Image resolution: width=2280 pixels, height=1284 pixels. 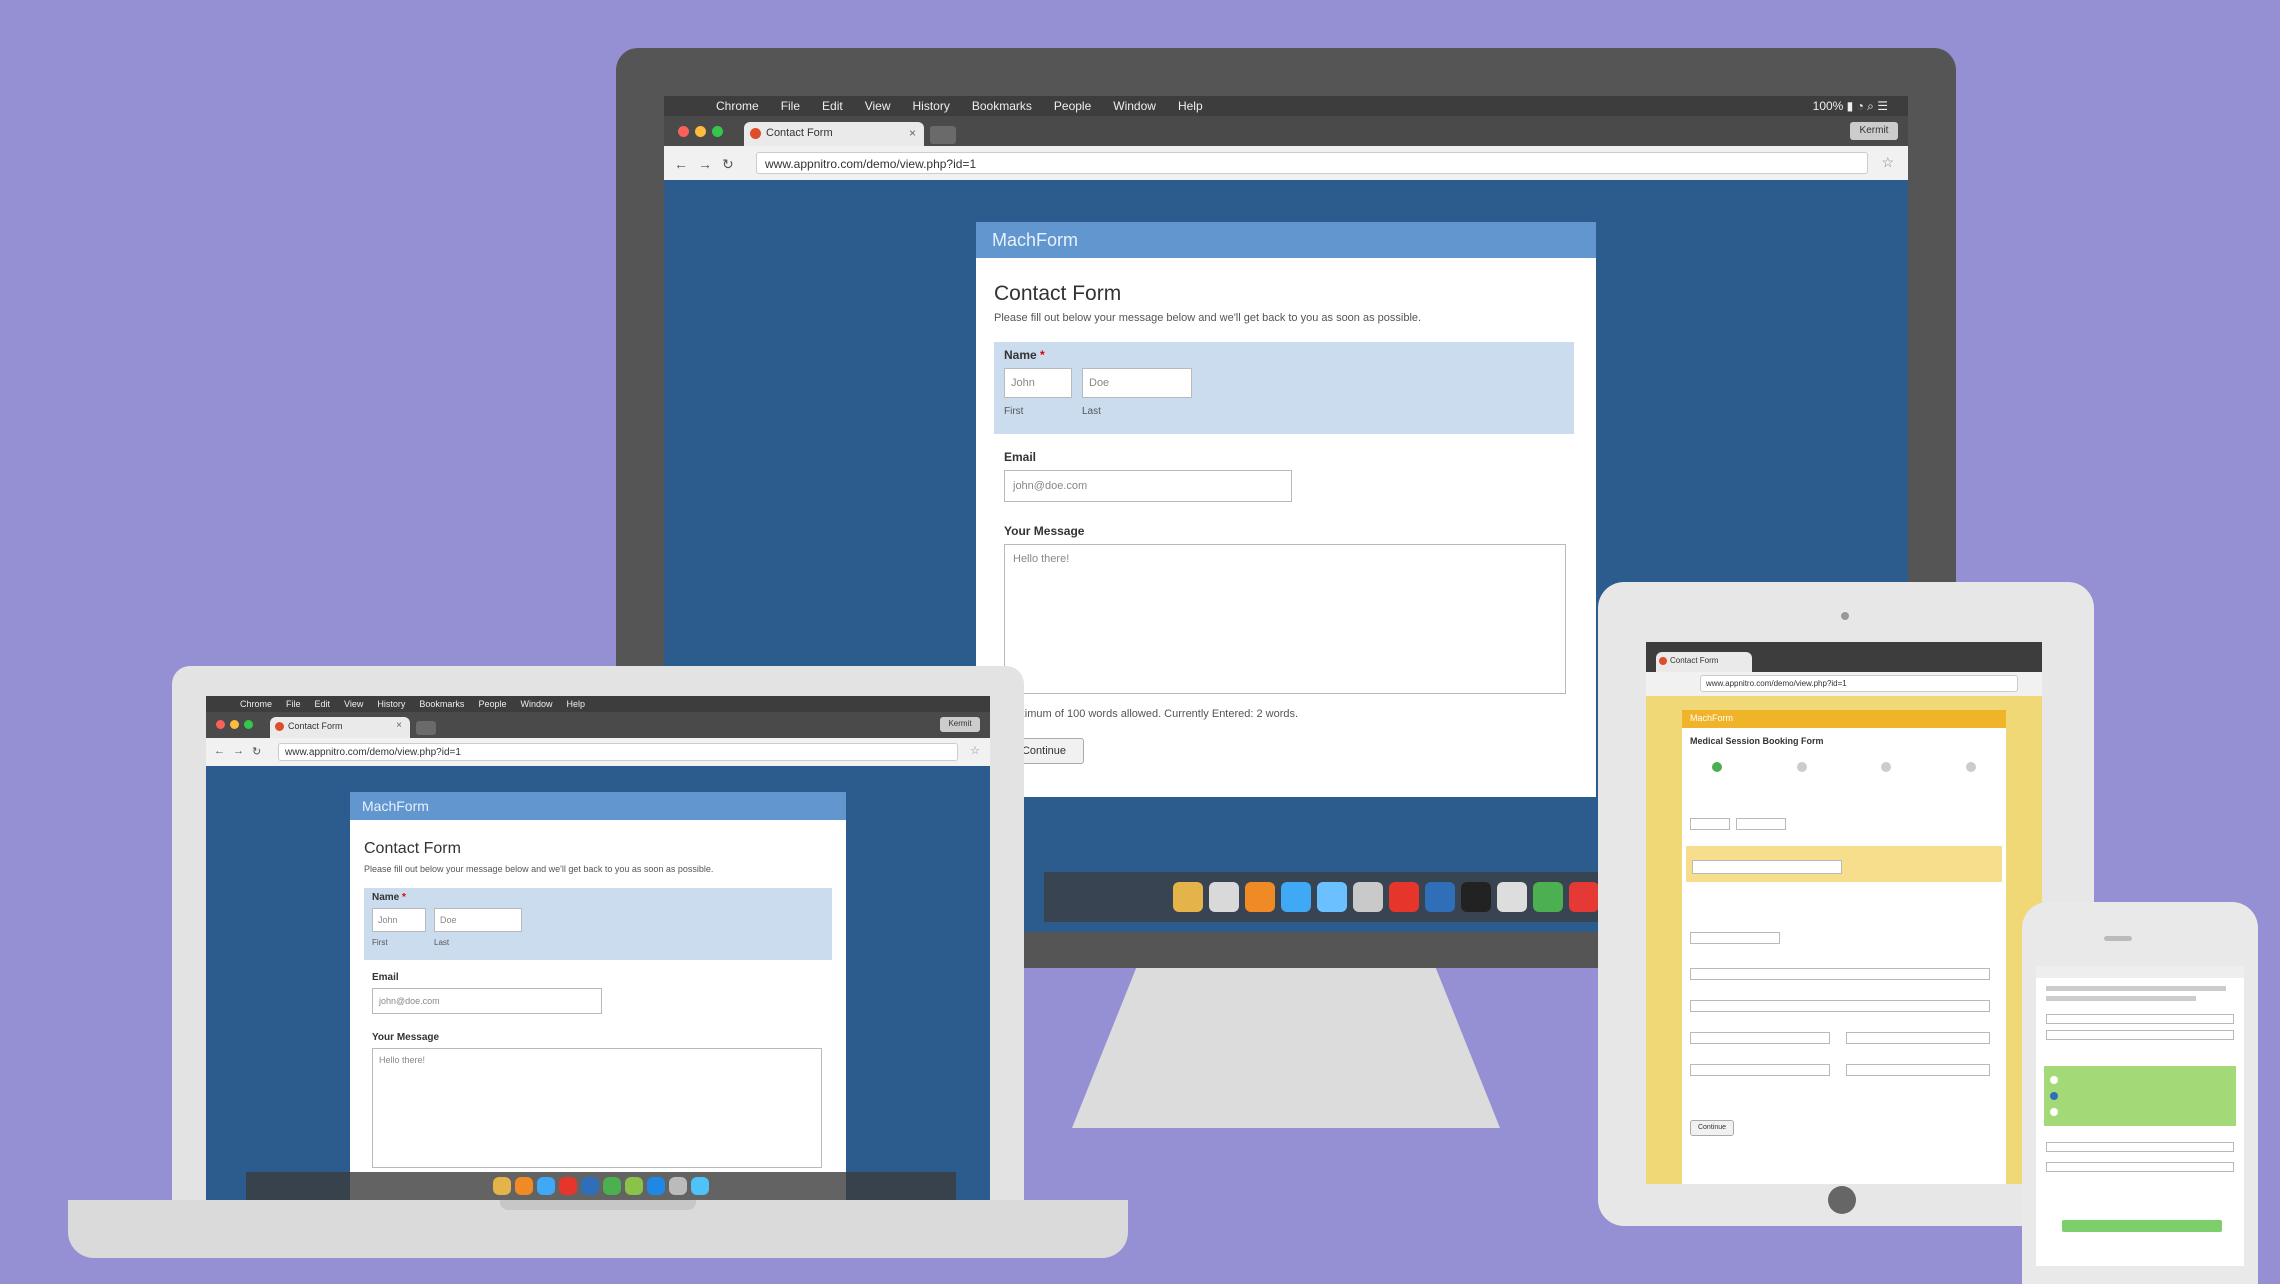 What do you see at coordinates (1704, 662) in the screenshot?
I see `tab-contact-form: Contact Form` at bounding box center [1704, 662].